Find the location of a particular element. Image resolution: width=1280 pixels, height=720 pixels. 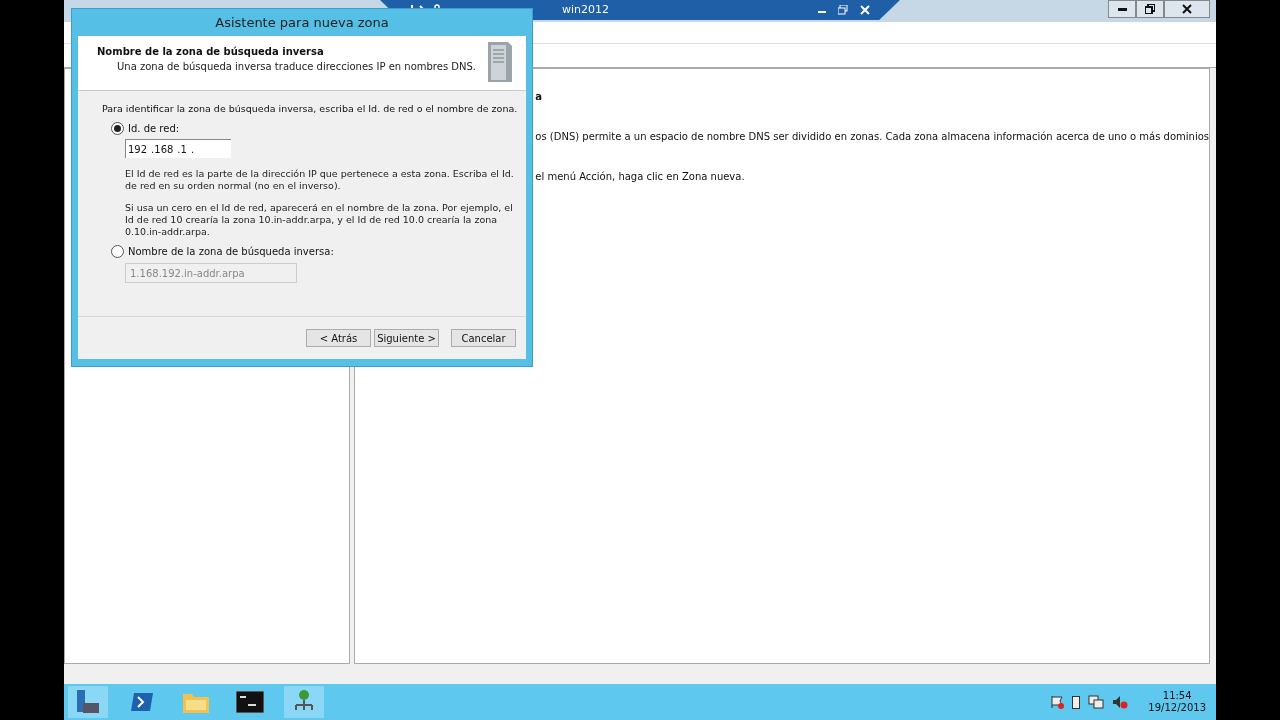

minimize-icon is located at coordinates (1122, 9).